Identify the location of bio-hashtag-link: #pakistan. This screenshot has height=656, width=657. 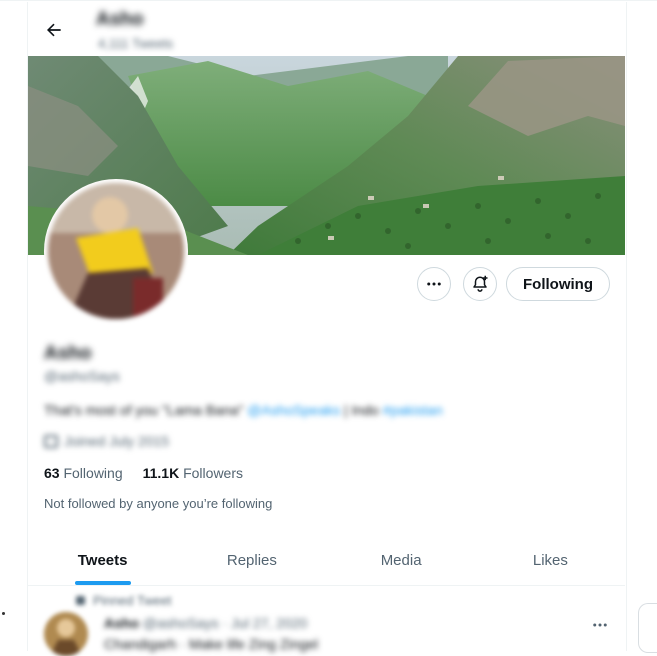
(413, 410).